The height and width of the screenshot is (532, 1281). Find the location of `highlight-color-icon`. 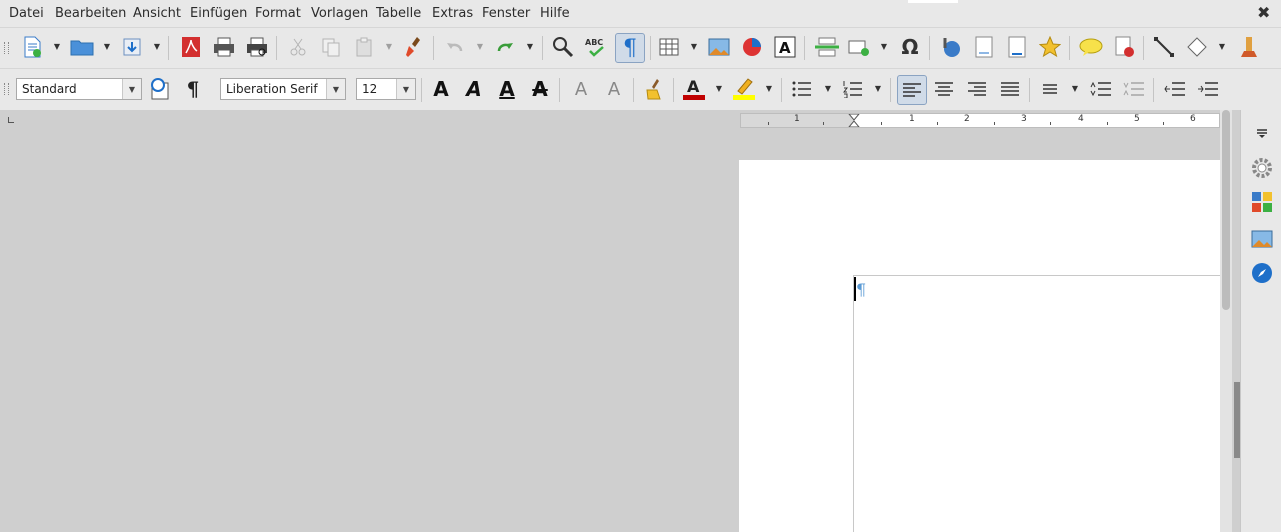

highlight-color-icon is located at coordinates (744, 89).